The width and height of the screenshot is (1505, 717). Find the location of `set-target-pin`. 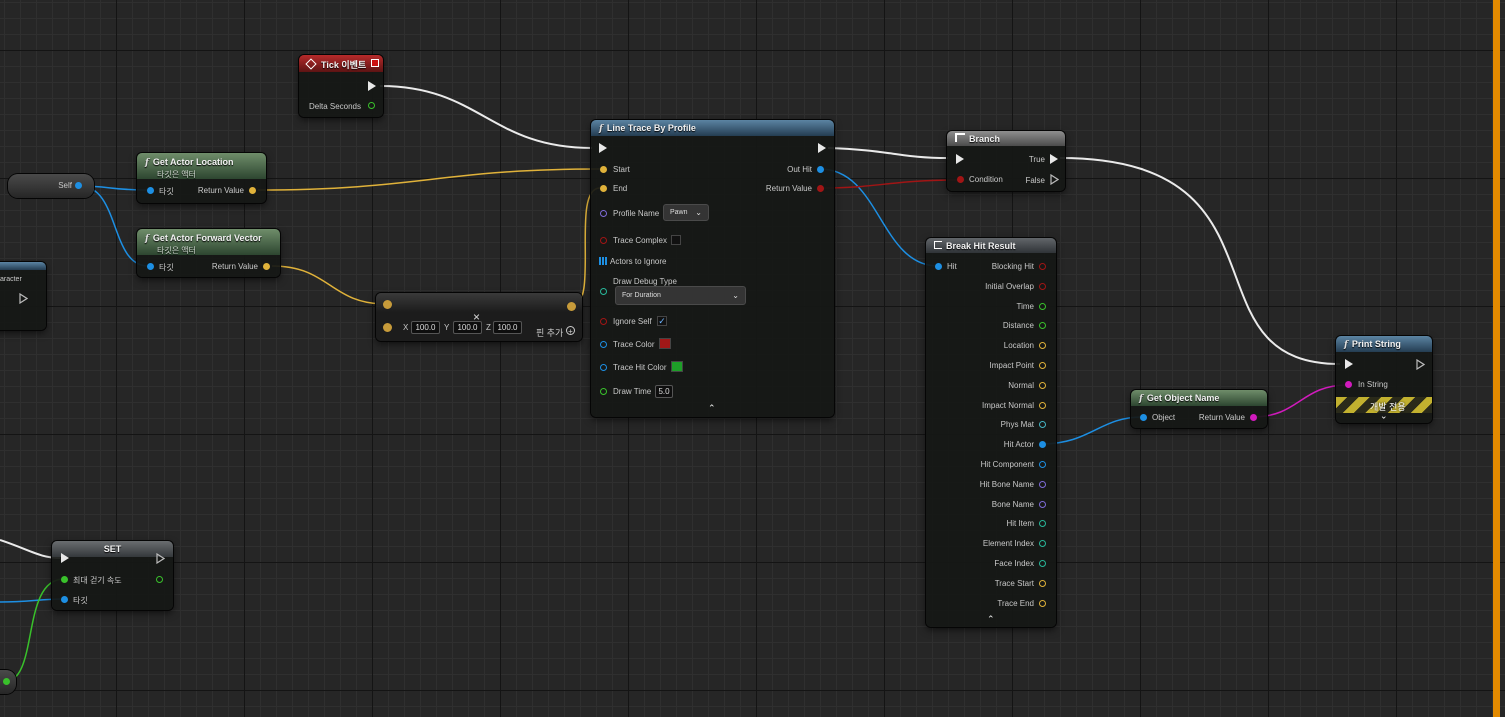

set-target-pin is located at coordinates (64, 599).